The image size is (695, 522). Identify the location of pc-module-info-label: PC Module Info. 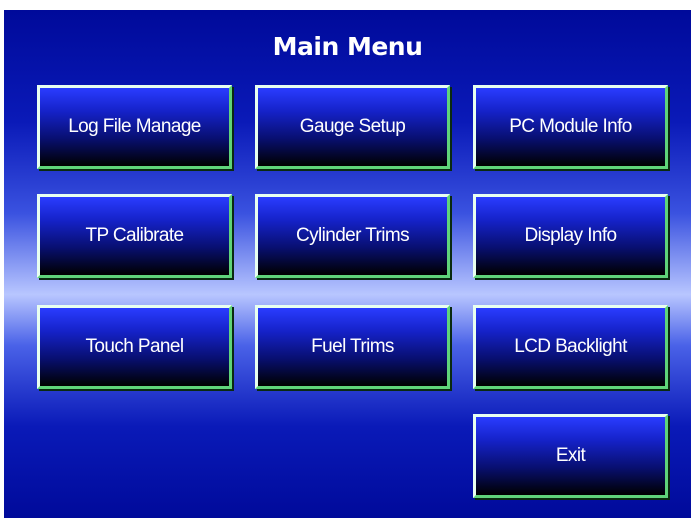
(570, 126).